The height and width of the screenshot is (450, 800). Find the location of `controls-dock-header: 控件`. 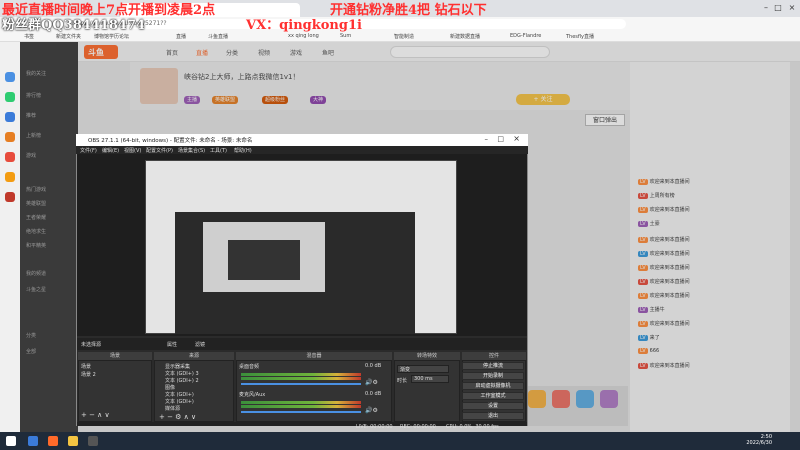

controls-dock-header: 控件 is located at coordinates (494, 356).